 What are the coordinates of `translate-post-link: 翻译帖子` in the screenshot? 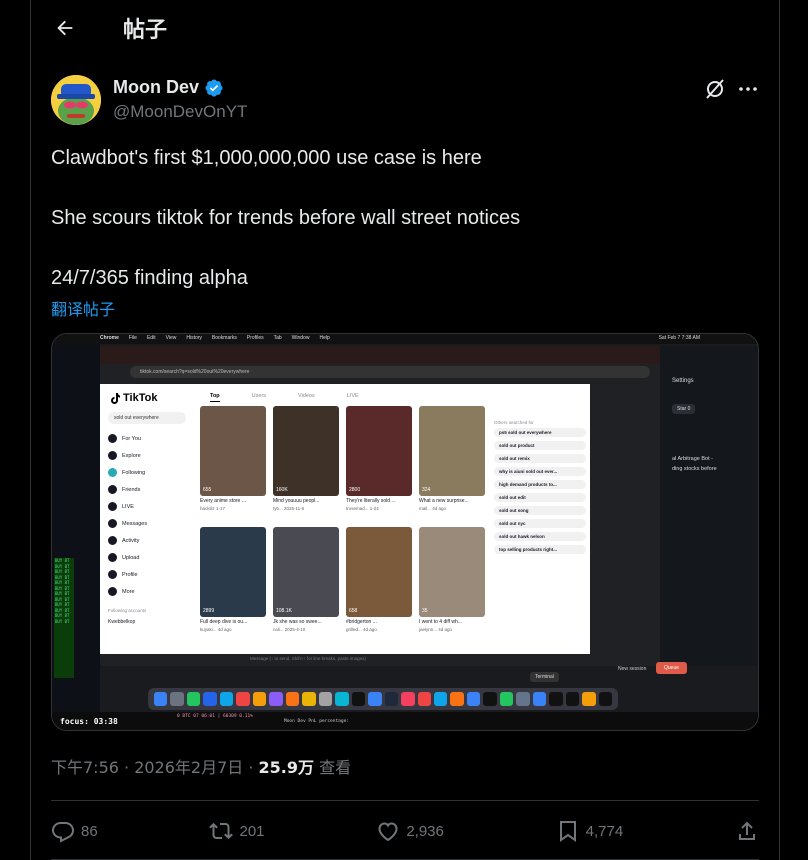 It's located at (83, 308).